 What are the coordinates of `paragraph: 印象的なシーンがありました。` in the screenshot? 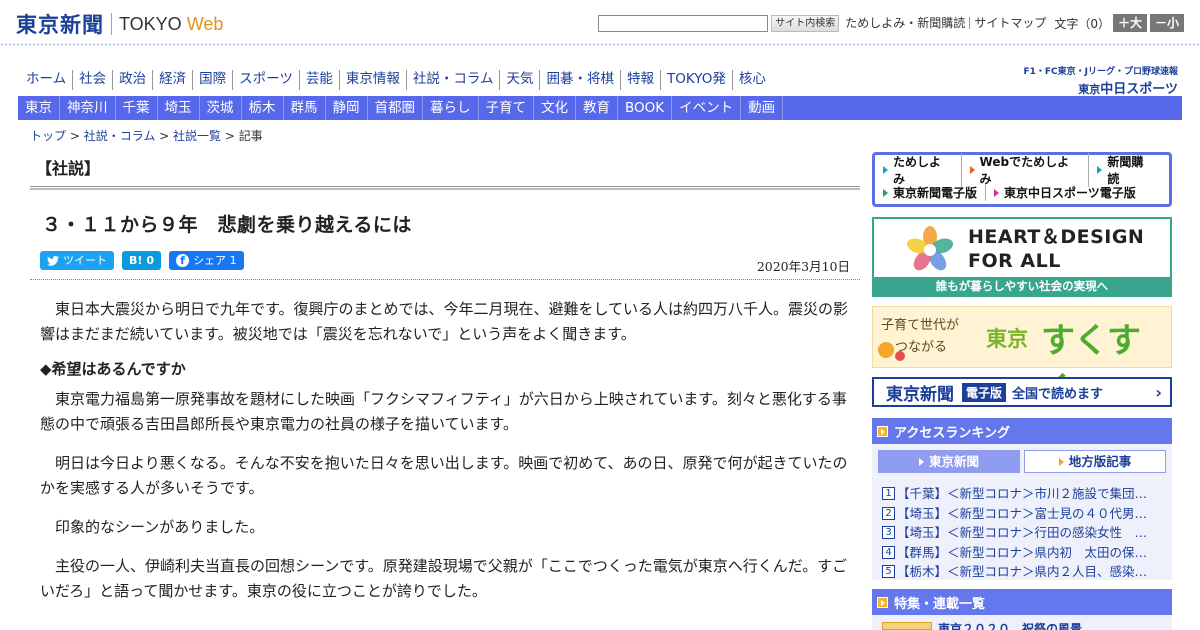 It's located at (160, 527).